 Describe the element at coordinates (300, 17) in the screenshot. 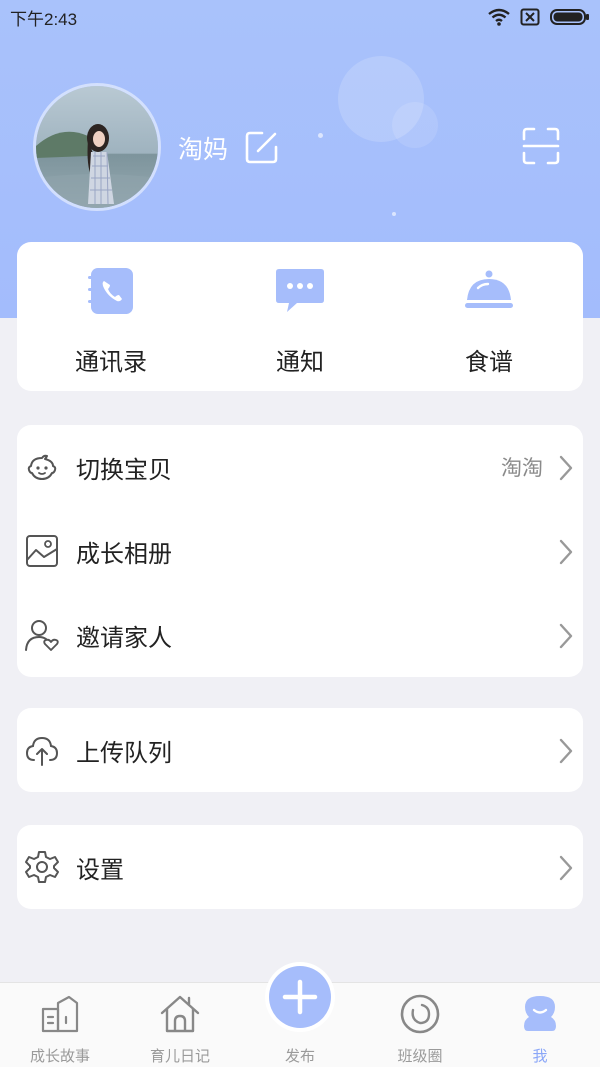

I see `status-bar: 下午2:43` at that location.